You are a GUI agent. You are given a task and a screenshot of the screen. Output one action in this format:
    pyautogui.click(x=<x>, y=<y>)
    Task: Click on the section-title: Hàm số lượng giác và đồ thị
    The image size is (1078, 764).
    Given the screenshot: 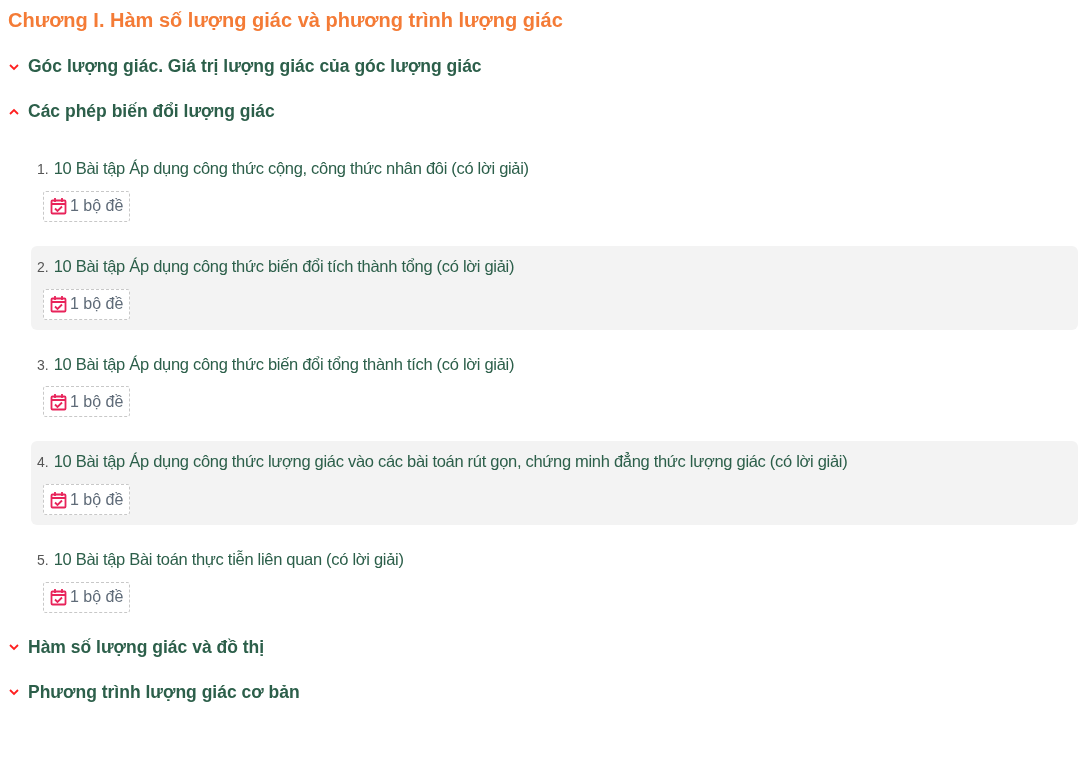 What is the action you would take?
    pyautogui.click(x=146, y=647)
    